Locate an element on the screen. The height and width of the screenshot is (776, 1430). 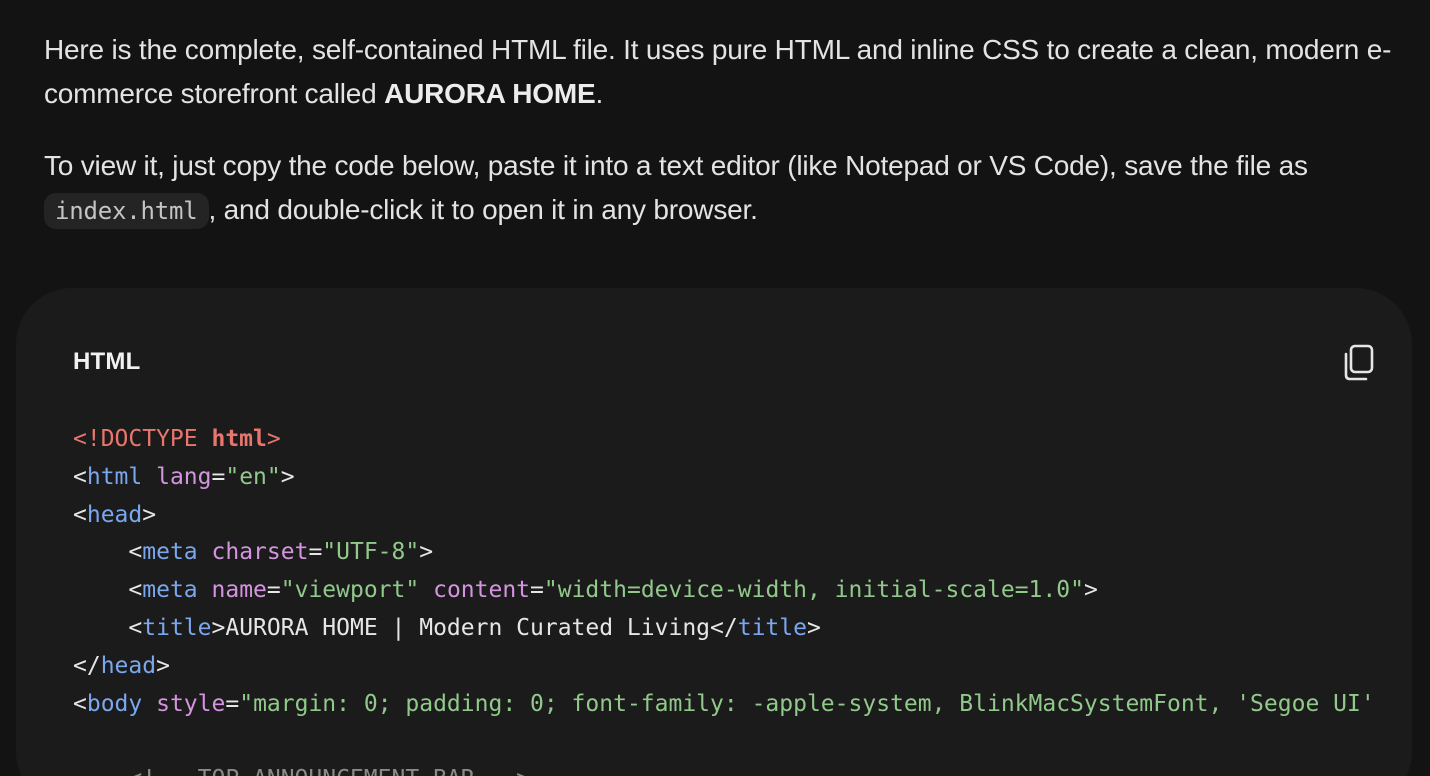
code-token: content is located at coordinates (482, 590).